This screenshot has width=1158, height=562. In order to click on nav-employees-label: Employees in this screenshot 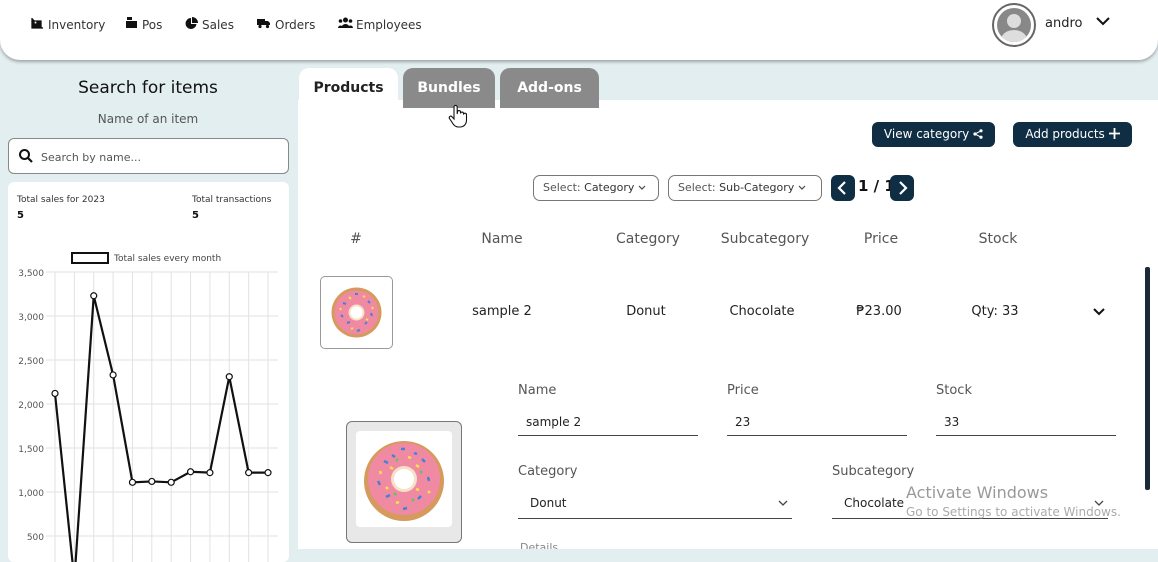, I will do `click(389, 24)`.